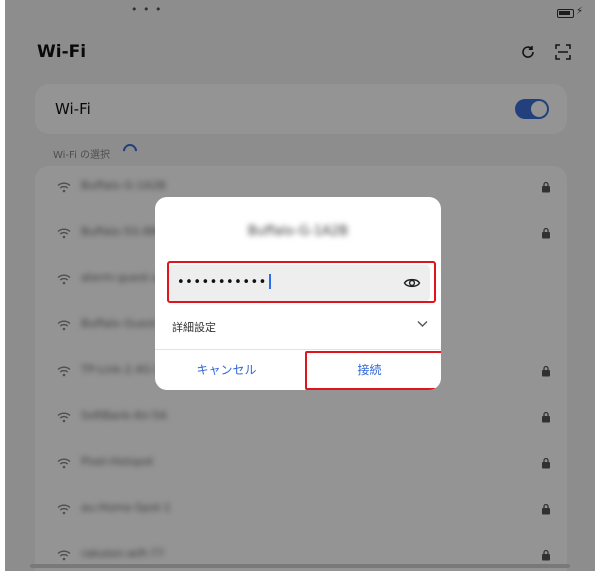  What do you see at coordinates (298, 325) in the screenshot?
I see `advanced-settings-row: 詳細設定` at bounding box center [298, 325].